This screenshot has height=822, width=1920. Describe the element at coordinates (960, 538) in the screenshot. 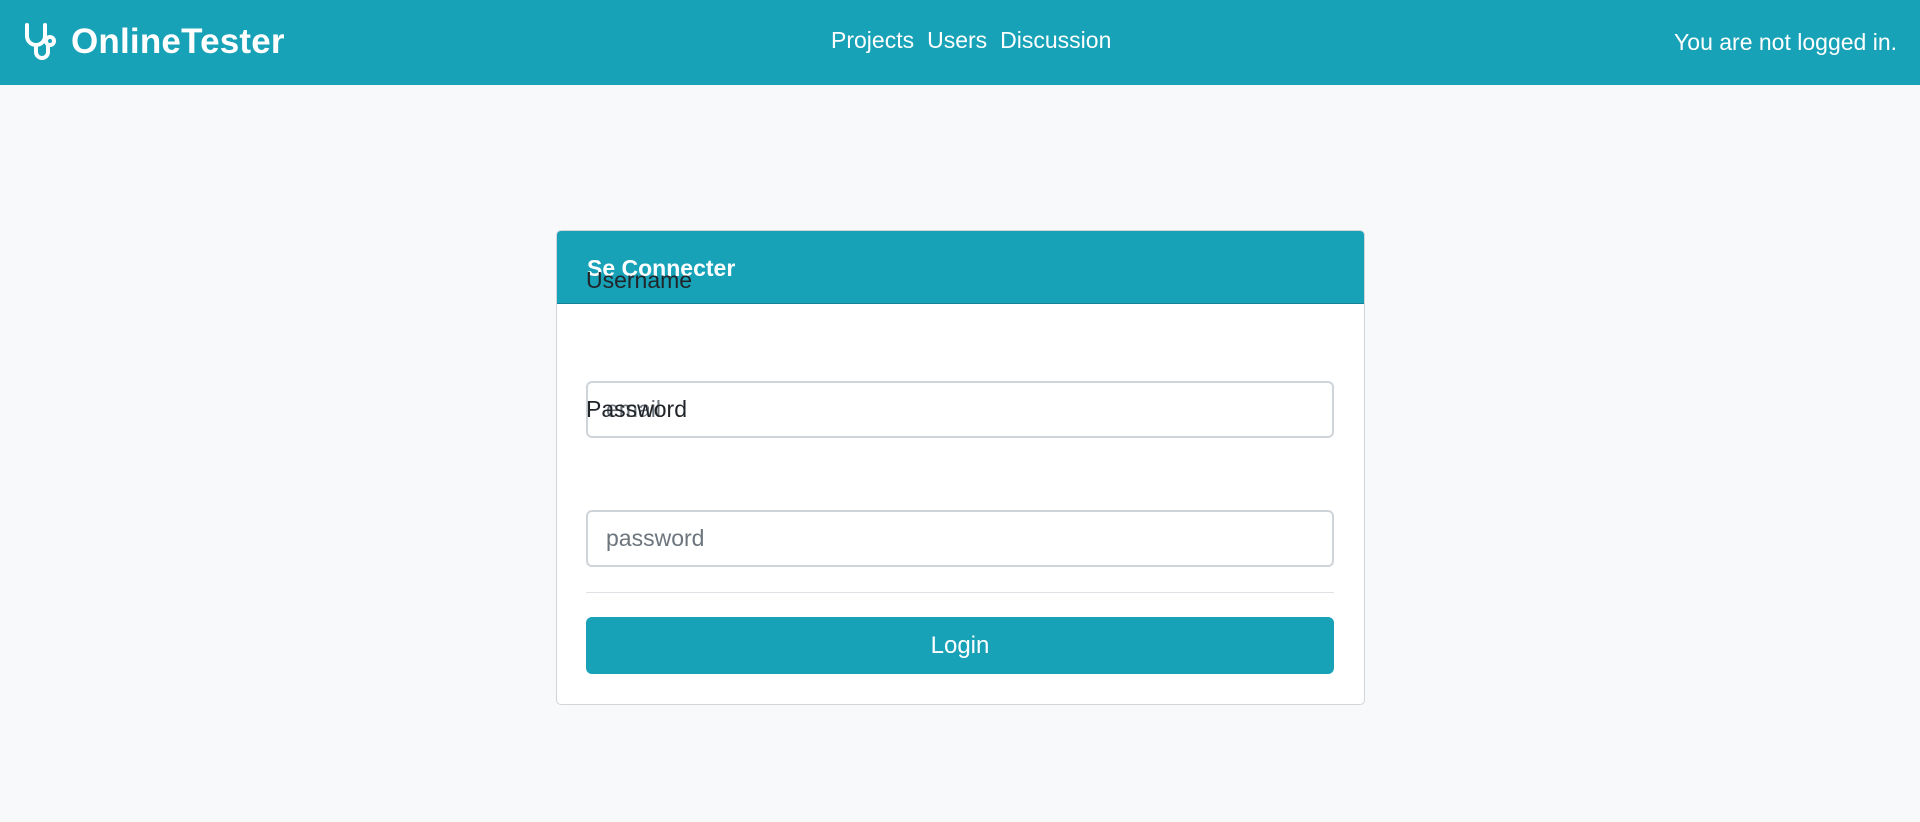

I see `password-input` at that location.